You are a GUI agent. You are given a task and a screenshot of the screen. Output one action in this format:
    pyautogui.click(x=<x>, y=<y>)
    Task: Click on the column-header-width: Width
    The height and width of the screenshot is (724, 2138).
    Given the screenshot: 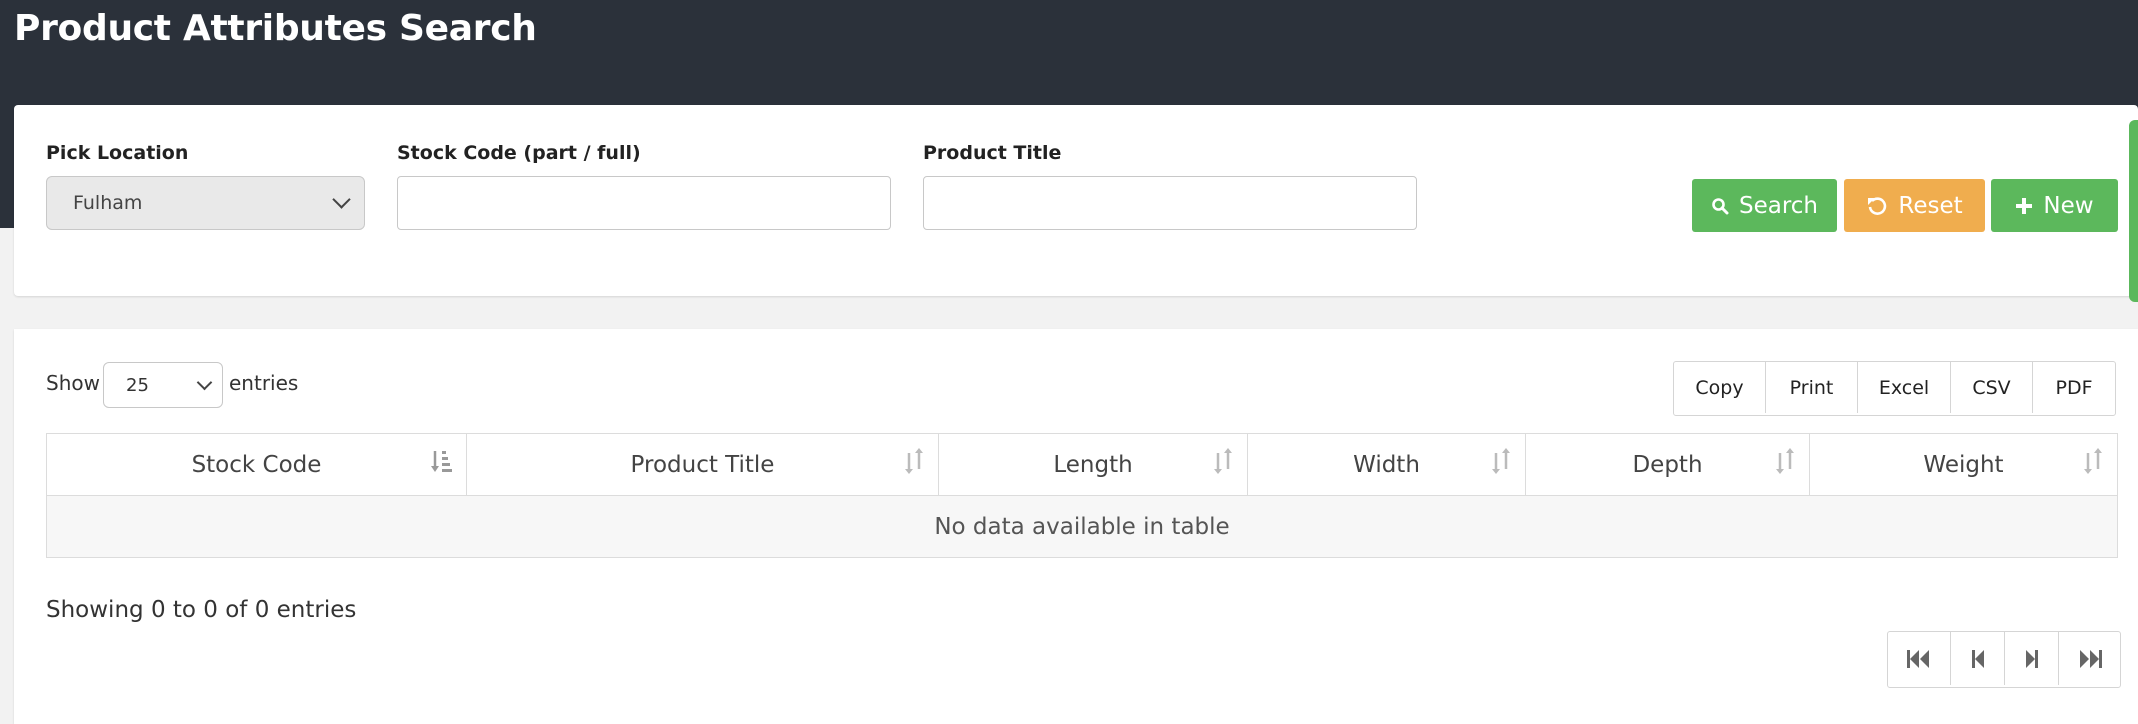 What is the action you would take?
    pyautogui.click(x=1386, y=464)
    